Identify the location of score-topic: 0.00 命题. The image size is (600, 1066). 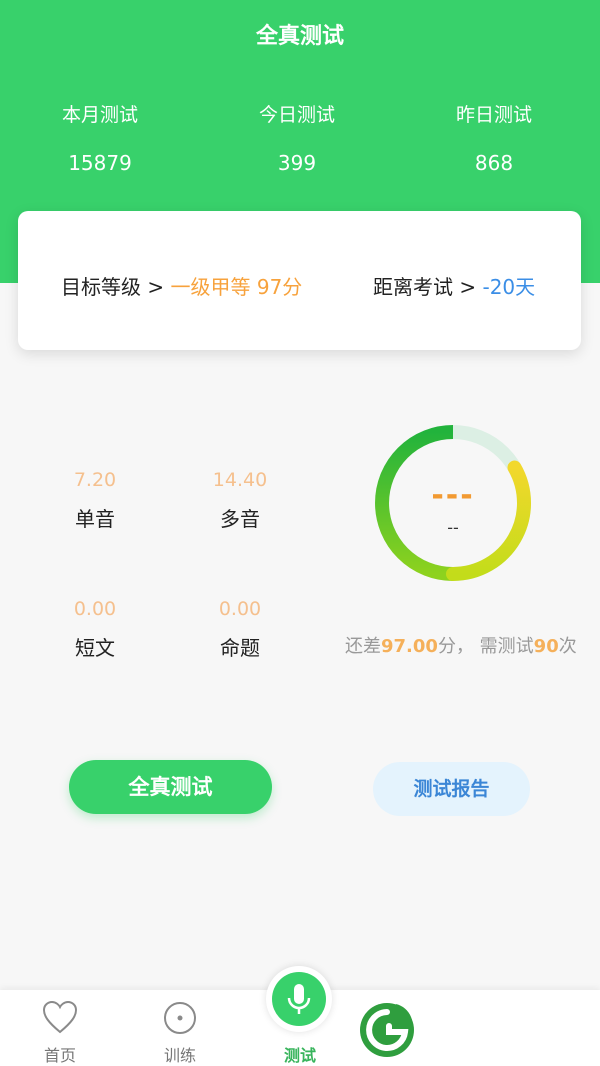
(240, 629).